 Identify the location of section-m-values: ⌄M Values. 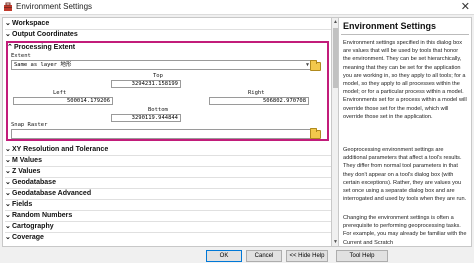
(23, 161).